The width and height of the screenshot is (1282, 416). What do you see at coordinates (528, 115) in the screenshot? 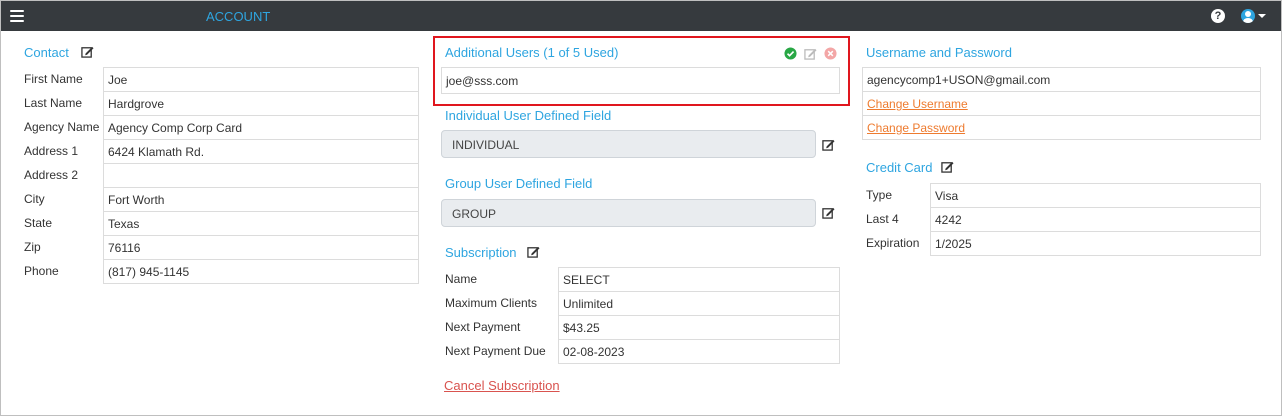
I see `individual-field-heading: Individual User Defined Field` at bounding box center [528, 115].